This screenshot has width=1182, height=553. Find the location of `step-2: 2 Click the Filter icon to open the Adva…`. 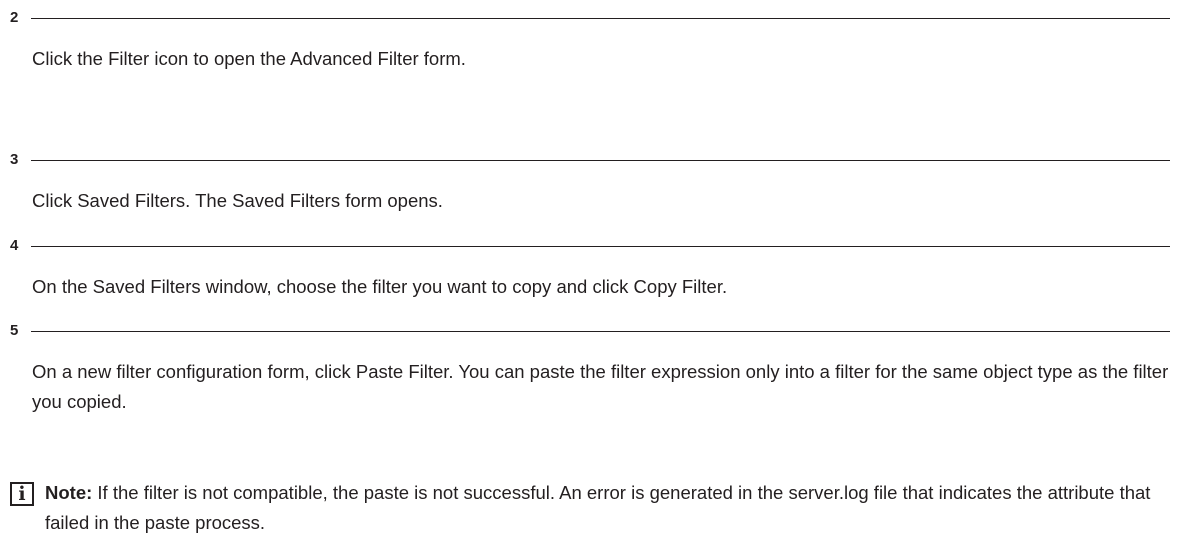

step-2: 2 Click the Filter icon to open the Adva… is located at coordinates (590, 41).